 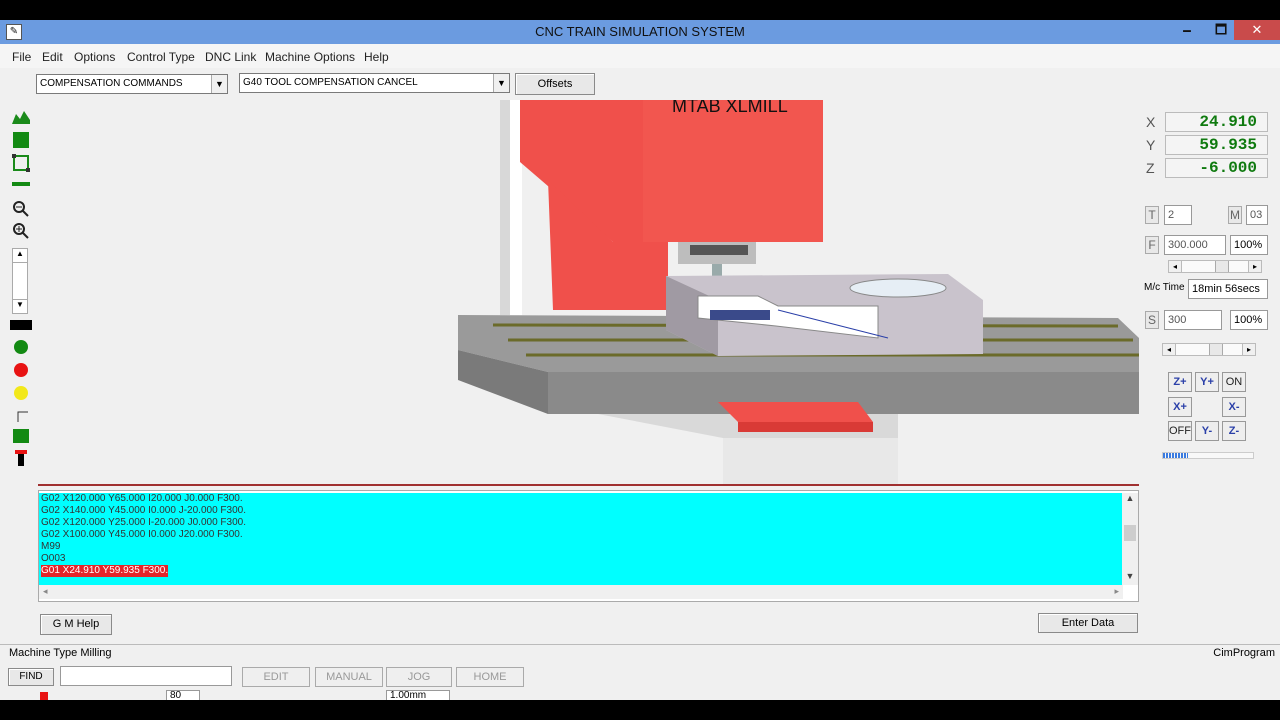 What do you see at coordinates (1152, 215) in the screenshot?
I see `tool-label-button: T` at bounding box center [1152, 215].